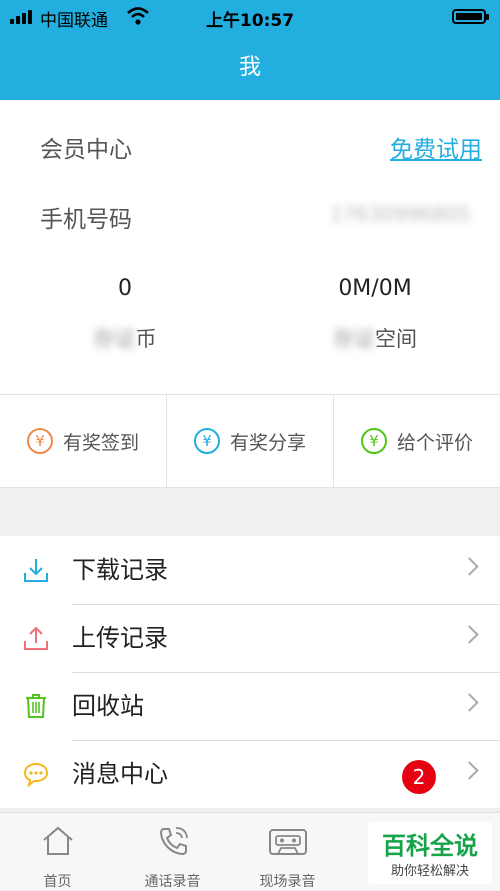 The image size is (500, 891). What do you see at coordinates (375, 314) in the screenshot?
I see `space-stat: 0M/0M 存证空间` at bounding box center [375, 314].